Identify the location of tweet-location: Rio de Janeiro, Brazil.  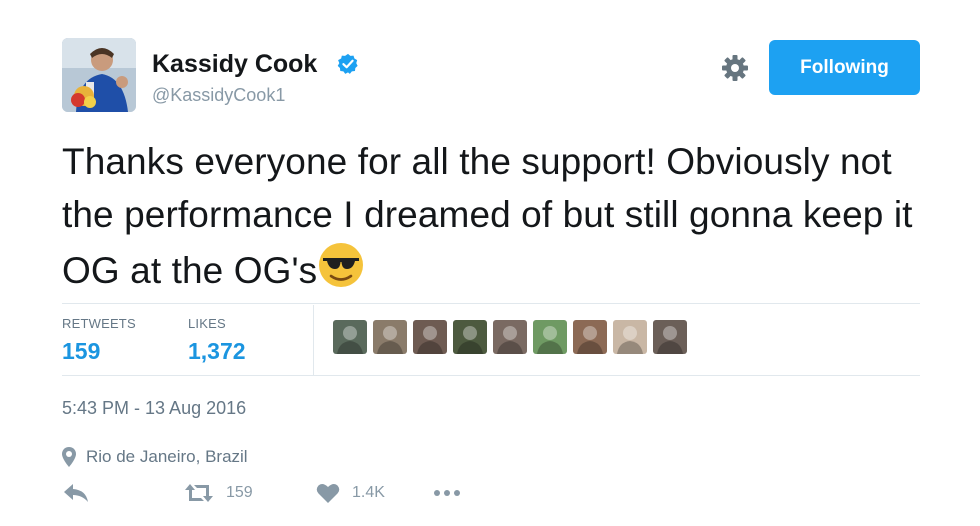
(155, 457).